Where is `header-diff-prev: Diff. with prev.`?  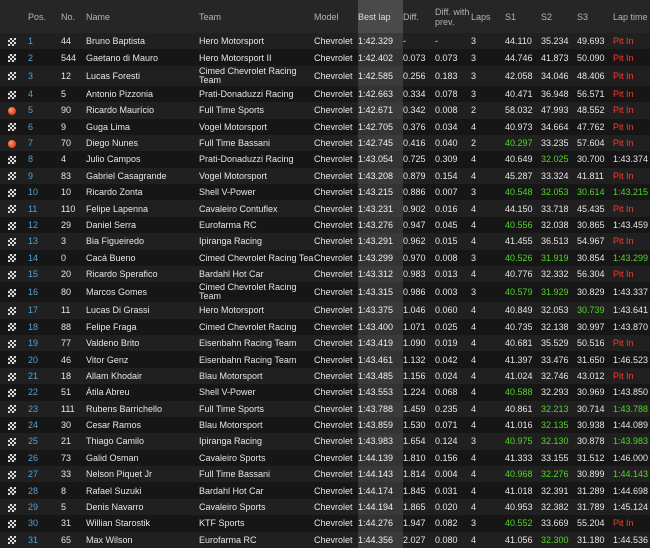 header-diff-prev: Diff. with prev. is located at coordinates (453, 16).